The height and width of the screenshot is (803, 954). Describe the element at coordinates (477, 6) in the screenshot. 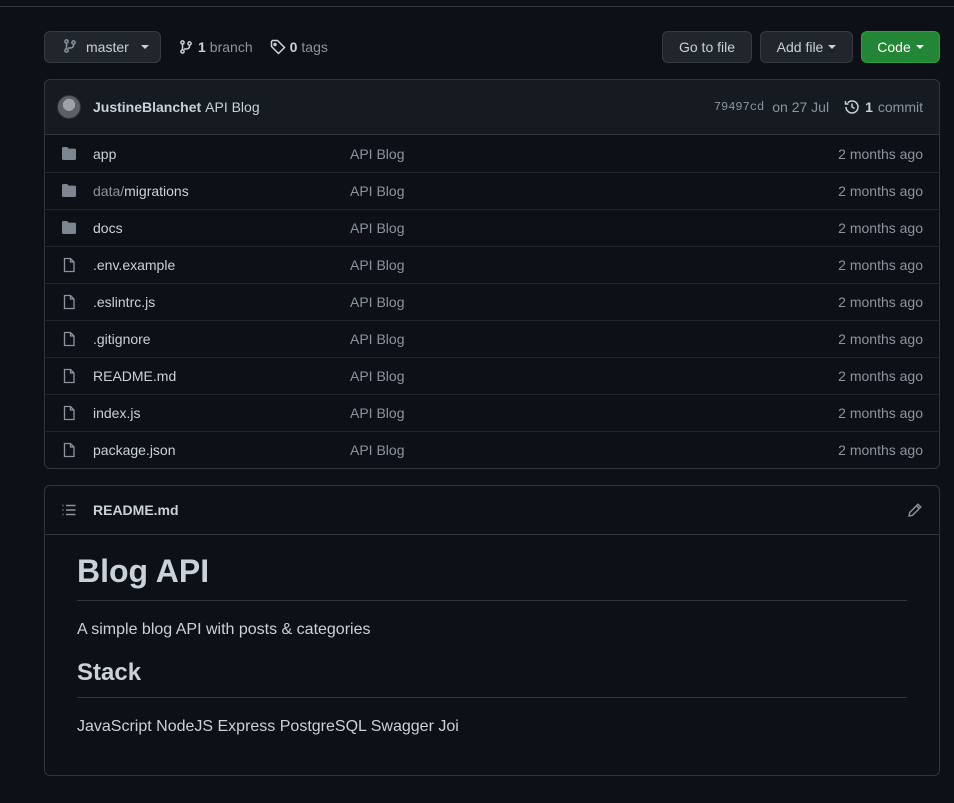

I see `header-divider` at that location.